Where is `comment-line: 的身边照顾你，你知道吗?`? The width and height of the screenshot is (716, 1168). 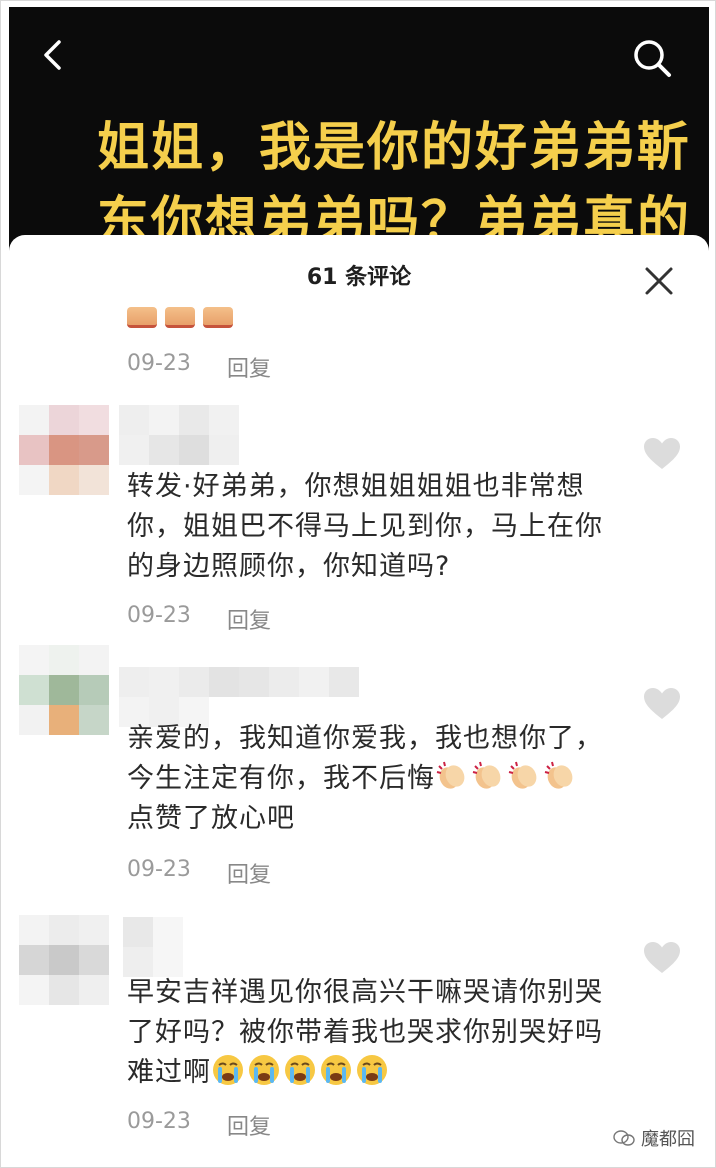
comment-line: 的身边照顾你，你知道吗? is located at coordinates (289, 566).